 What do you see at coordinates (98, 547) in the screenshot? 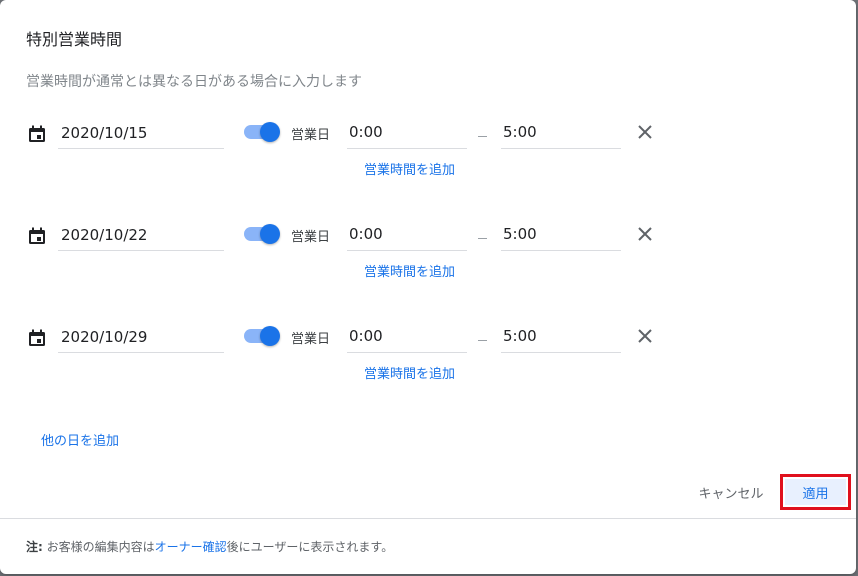
I see `footer-text-before: お客様の編集内容は` at bounding box center [98, 547].